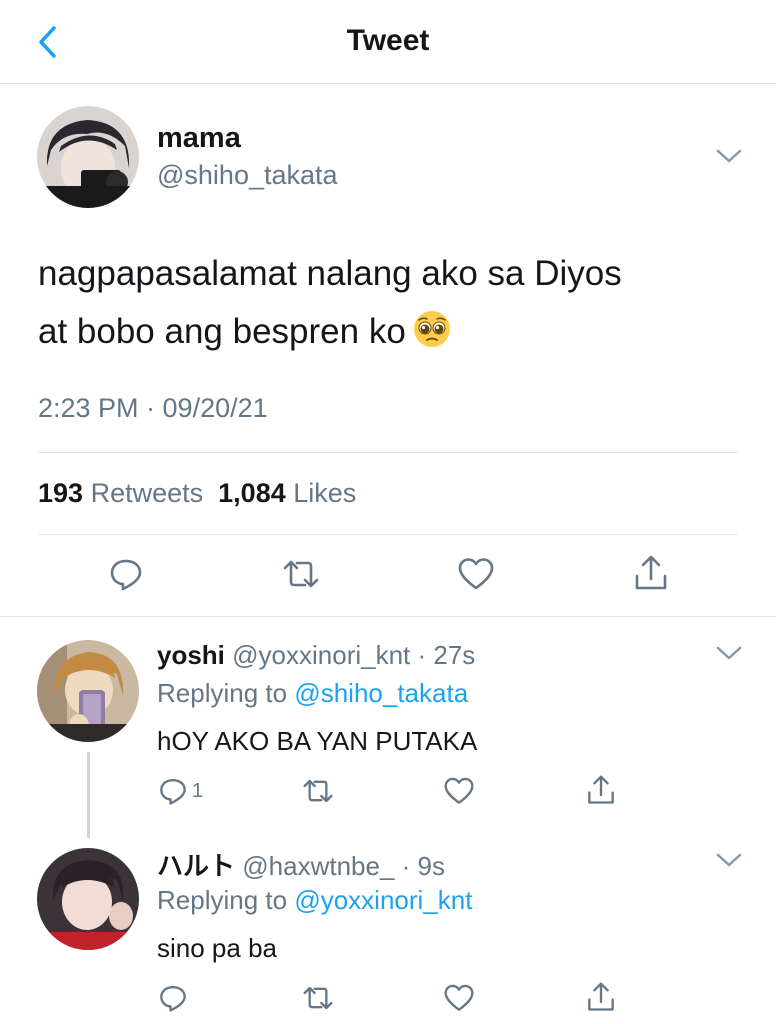  What do you see at coordinates (252, 493) in the screenshot?
I see `likes-count: 1,084` at bounding box center [252, 493].